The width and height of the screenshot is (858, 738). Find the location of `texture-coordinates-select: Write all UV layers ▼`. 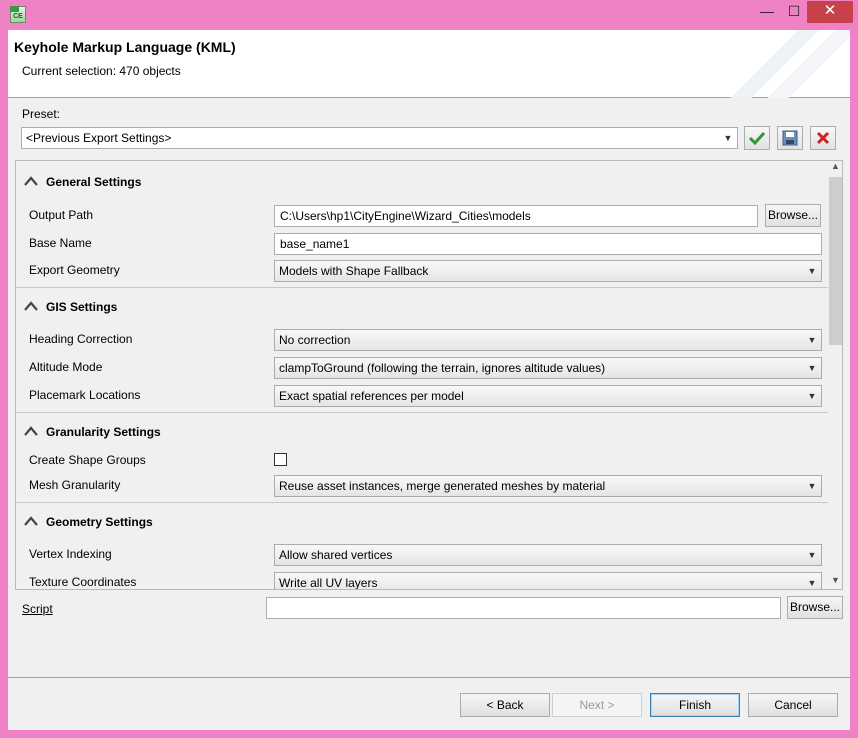

texture-coordinates-select: Write all UV layers ▼ is located at coordinates (548, 581).